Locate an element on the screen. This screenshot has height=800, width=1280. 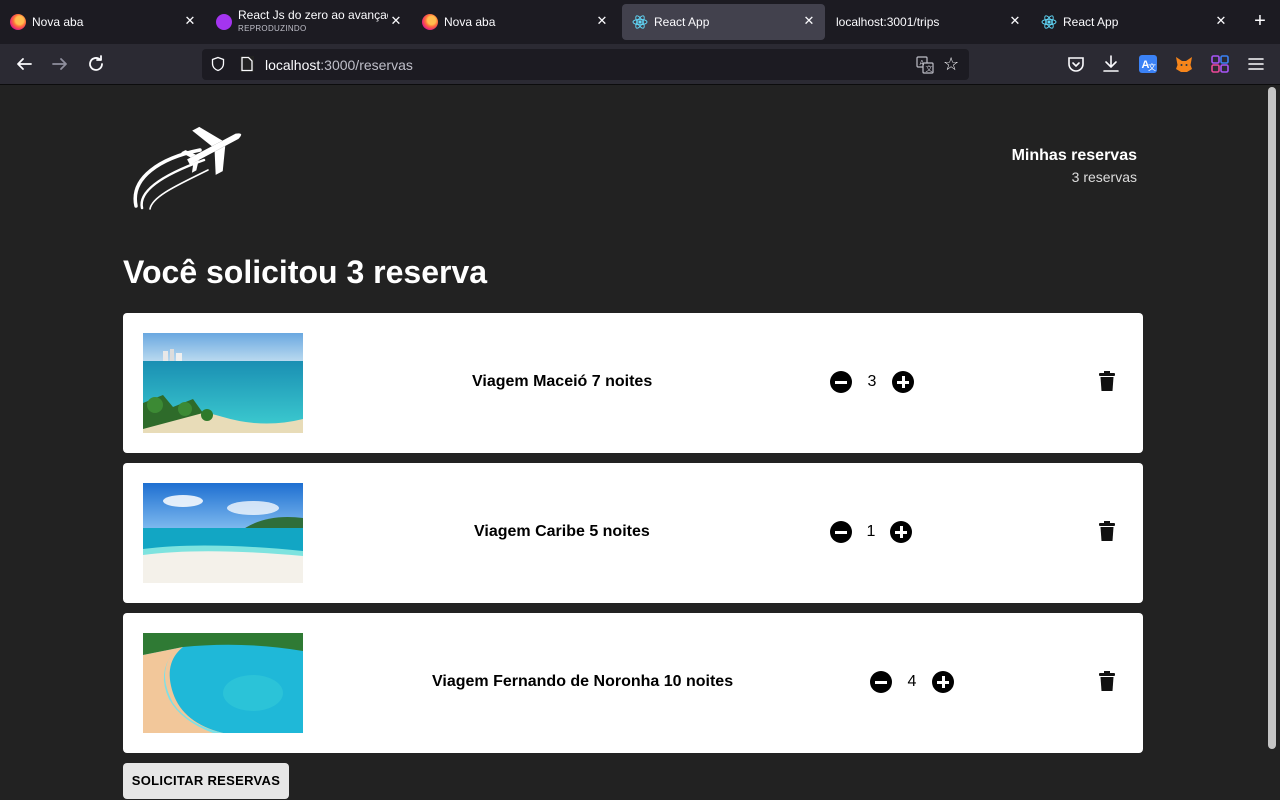
tab-subtitle: REPRODUZINDO is located at coordinates (272, 28).